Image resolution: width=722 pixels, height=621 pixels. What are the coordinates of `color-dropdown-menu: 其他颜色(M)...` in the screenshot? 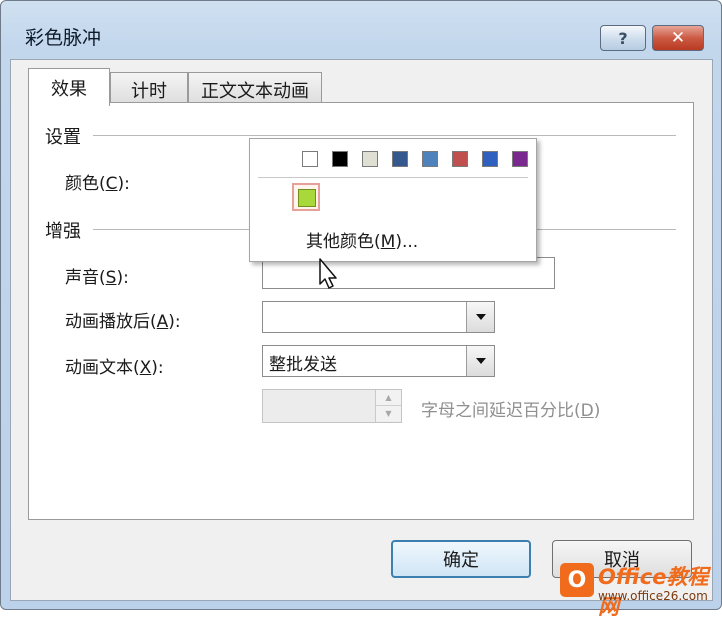 It's located at (393, 200).